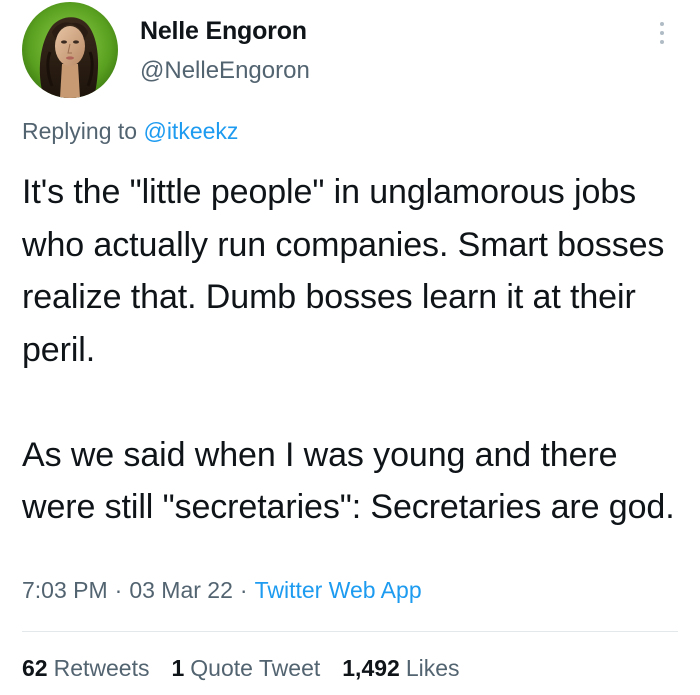 The width and height of the screenshot is (700, 695). What do you see at coordinates (225, 71) in the screenshot?
I see `author-handle: @NelleEngoron` at bounding box center [225, 71].